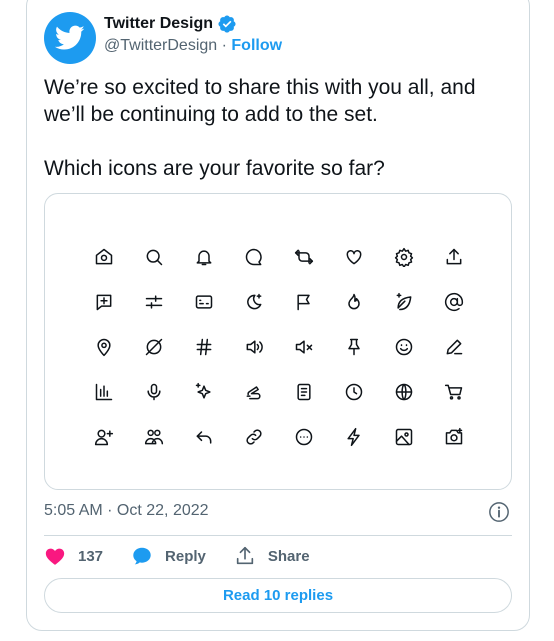  What do you see at coordinates (214, 168) in the screenshot?
I see `tweet-text-paragraph-2: Which icons are your favorite so far?` at bounding box center [214, 168].